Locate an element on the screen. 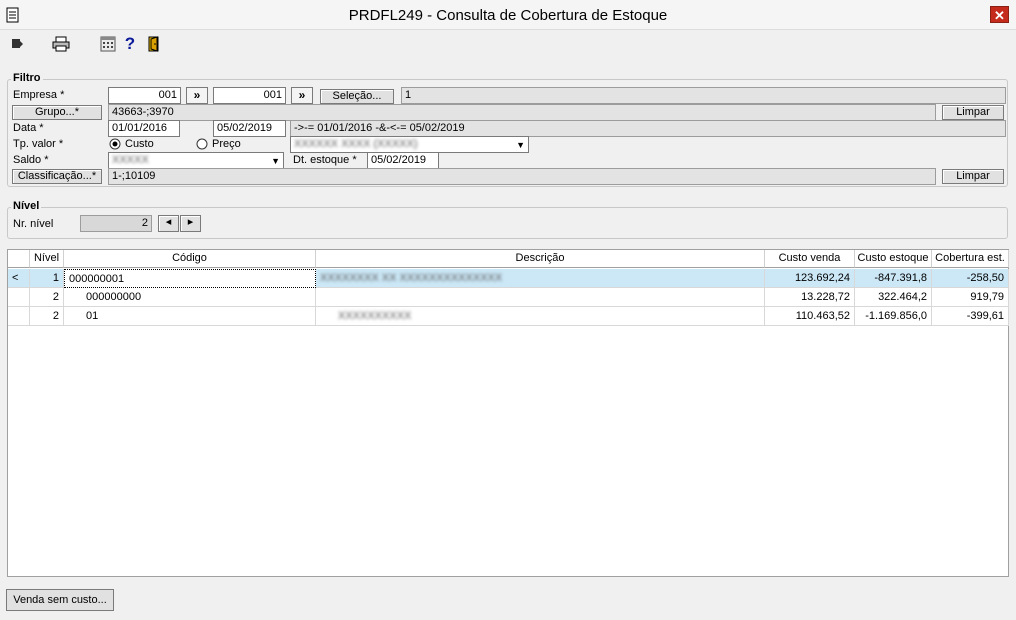 This screenshot has height=620, width=1016. grid-header-nivel: Nível is located at coordinates (47, 259).